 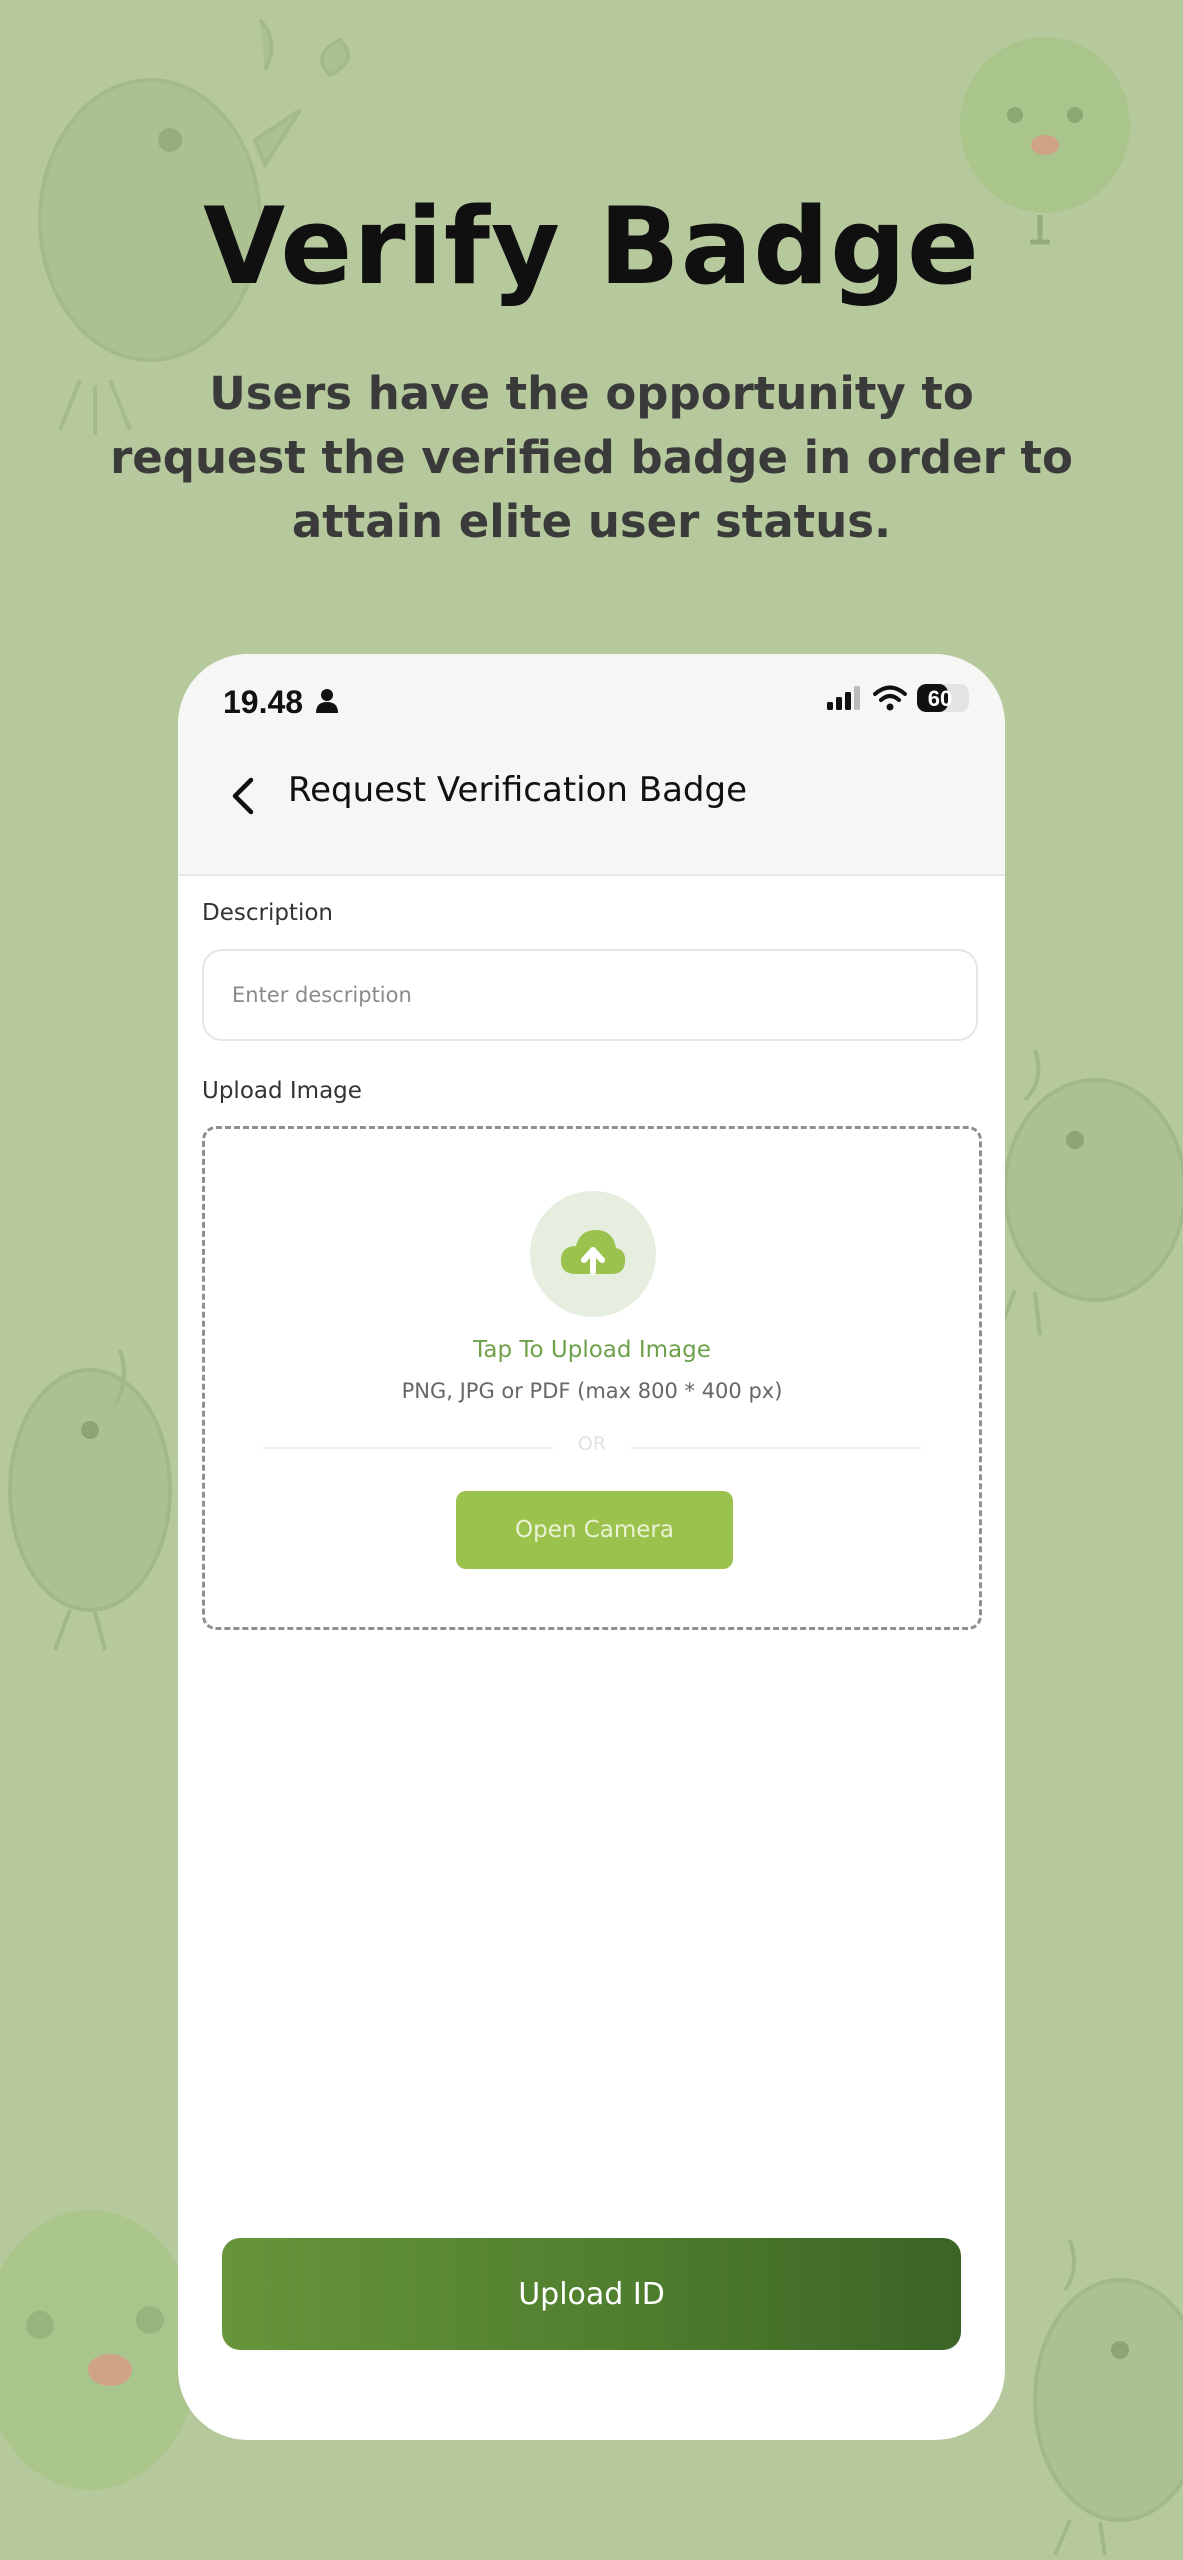 I want to click on battery-percent: 60, so click(x=940, y=698).